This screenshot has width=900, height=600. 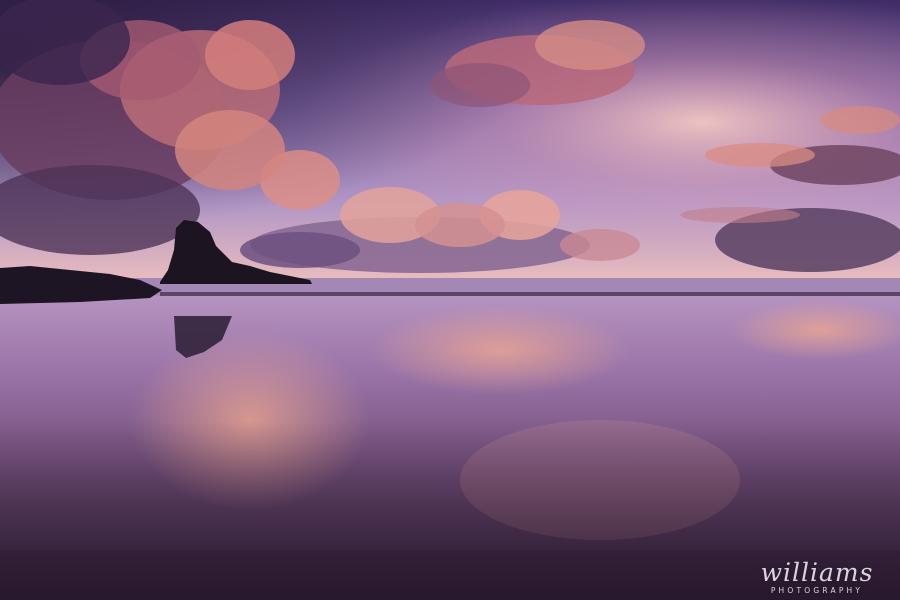 What do you see at coordinates (817, 572) in the screenshot?
I see `watermark-name: williams` at bounding box center [817, 572].